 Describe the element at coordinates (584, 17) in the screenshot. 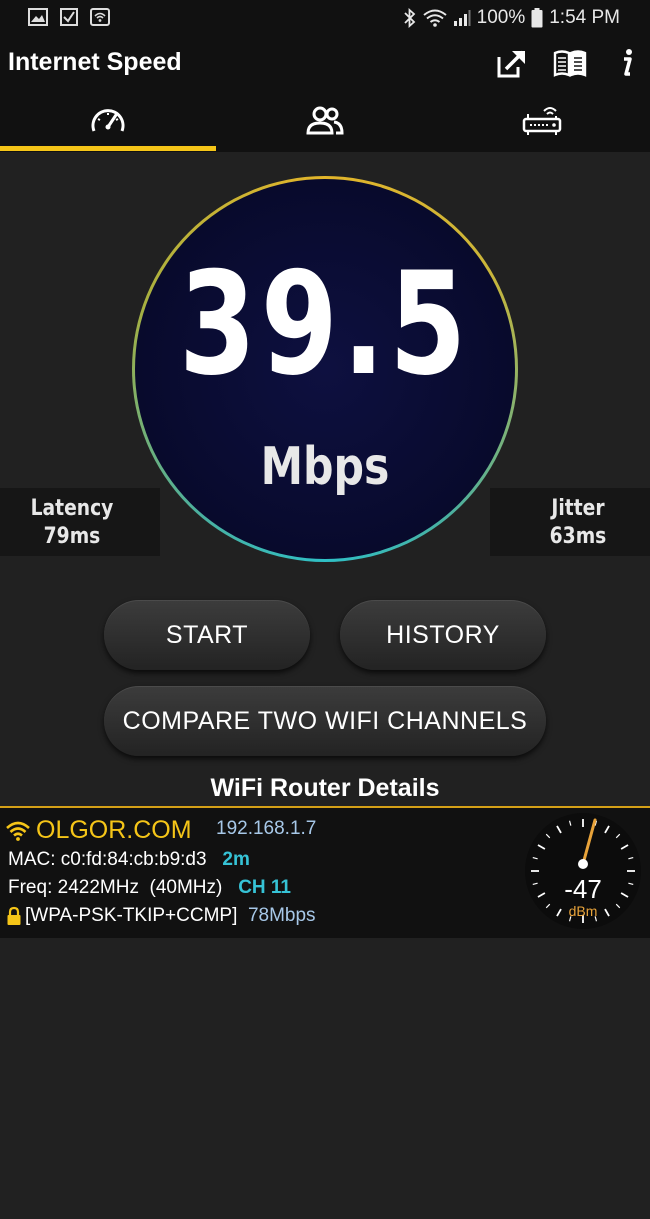

I see `status-time: 1:54 PM` at that location.